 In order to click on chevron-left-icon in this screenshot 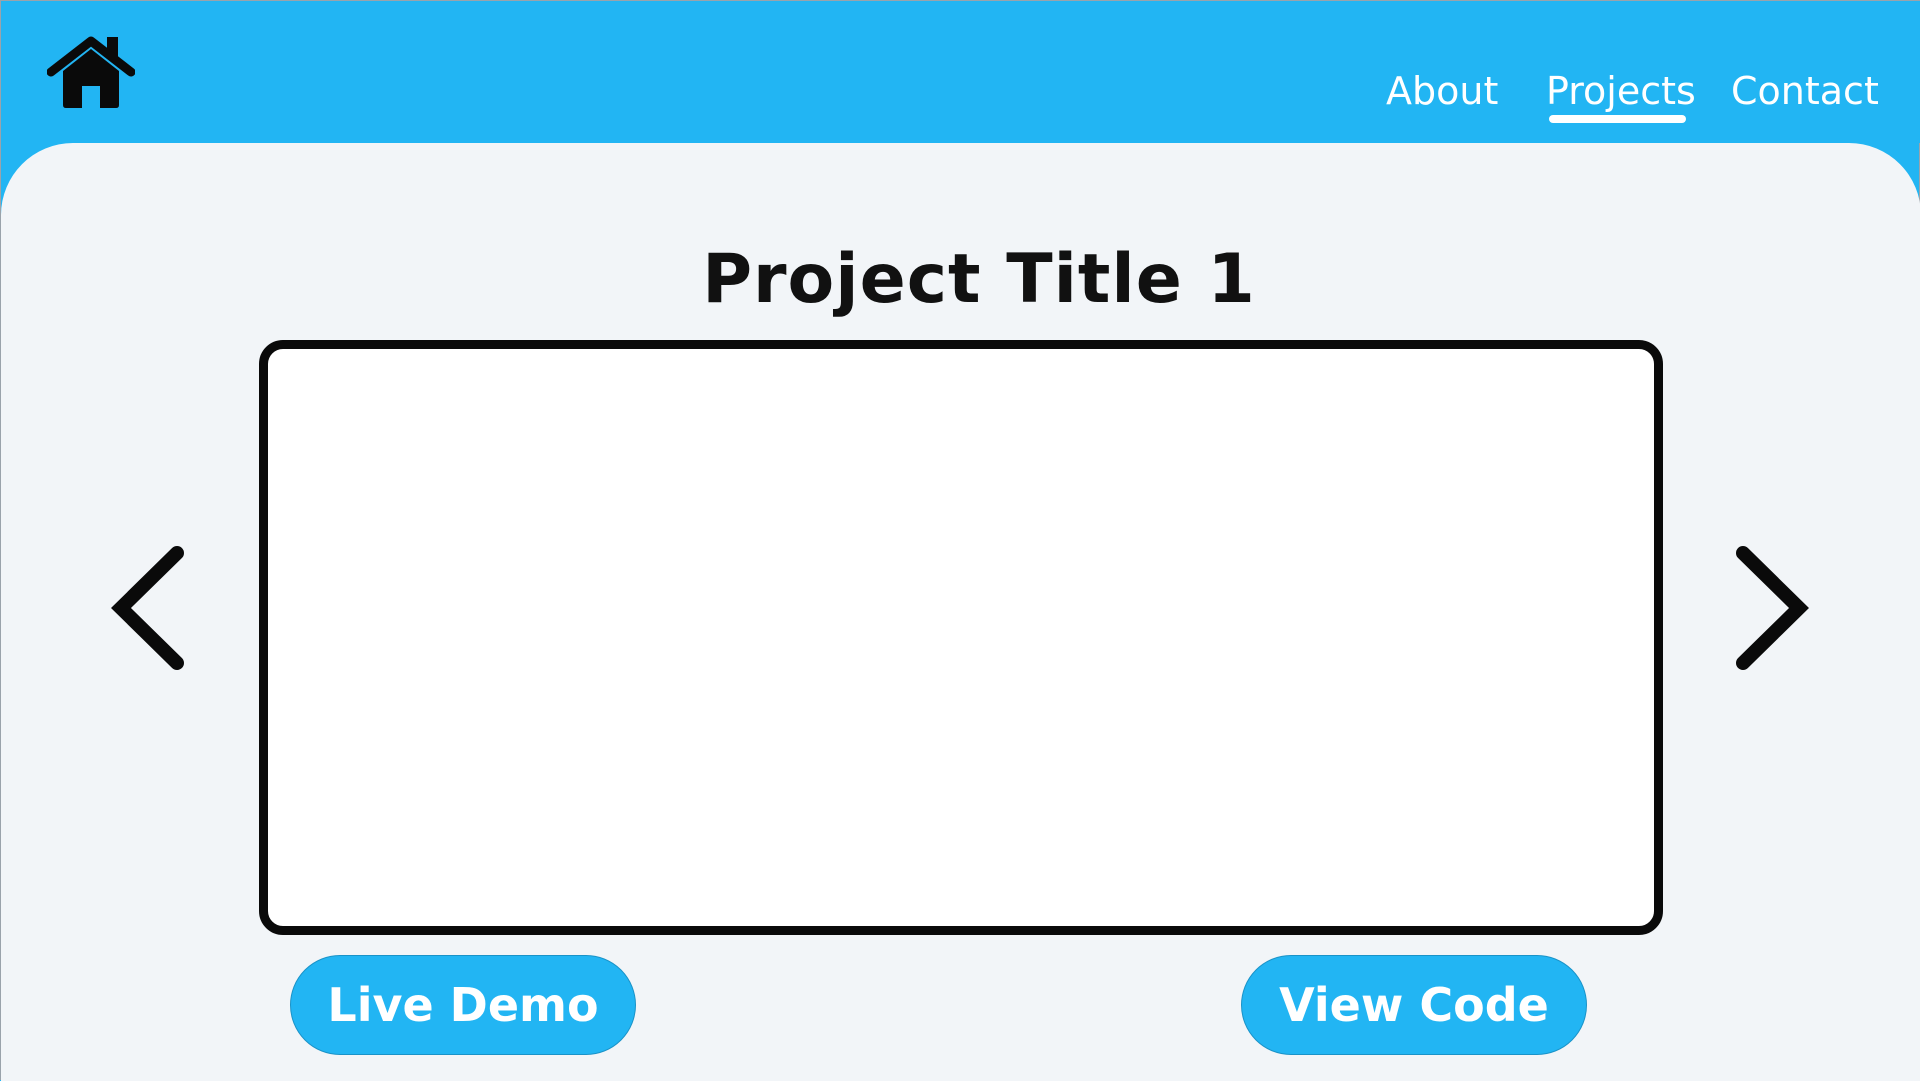, I will do `click(147, 608)`.